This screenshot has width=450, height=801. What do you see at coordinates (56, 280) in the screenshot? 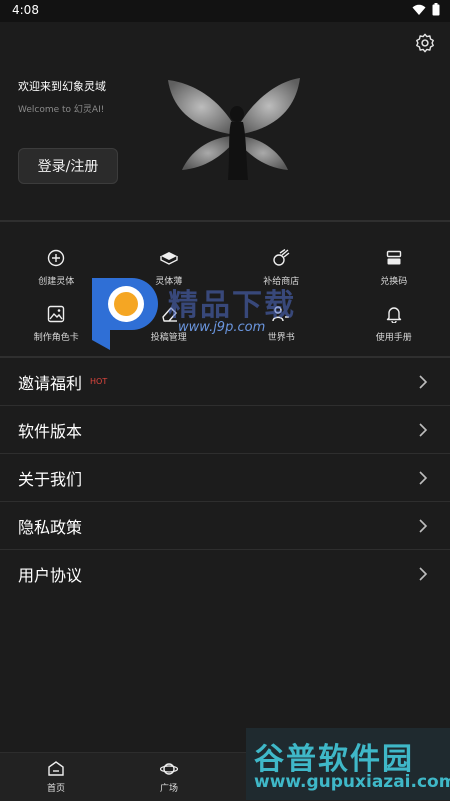
I see `grid-item-label: 创建灵体` at bounding box center [56, 280].